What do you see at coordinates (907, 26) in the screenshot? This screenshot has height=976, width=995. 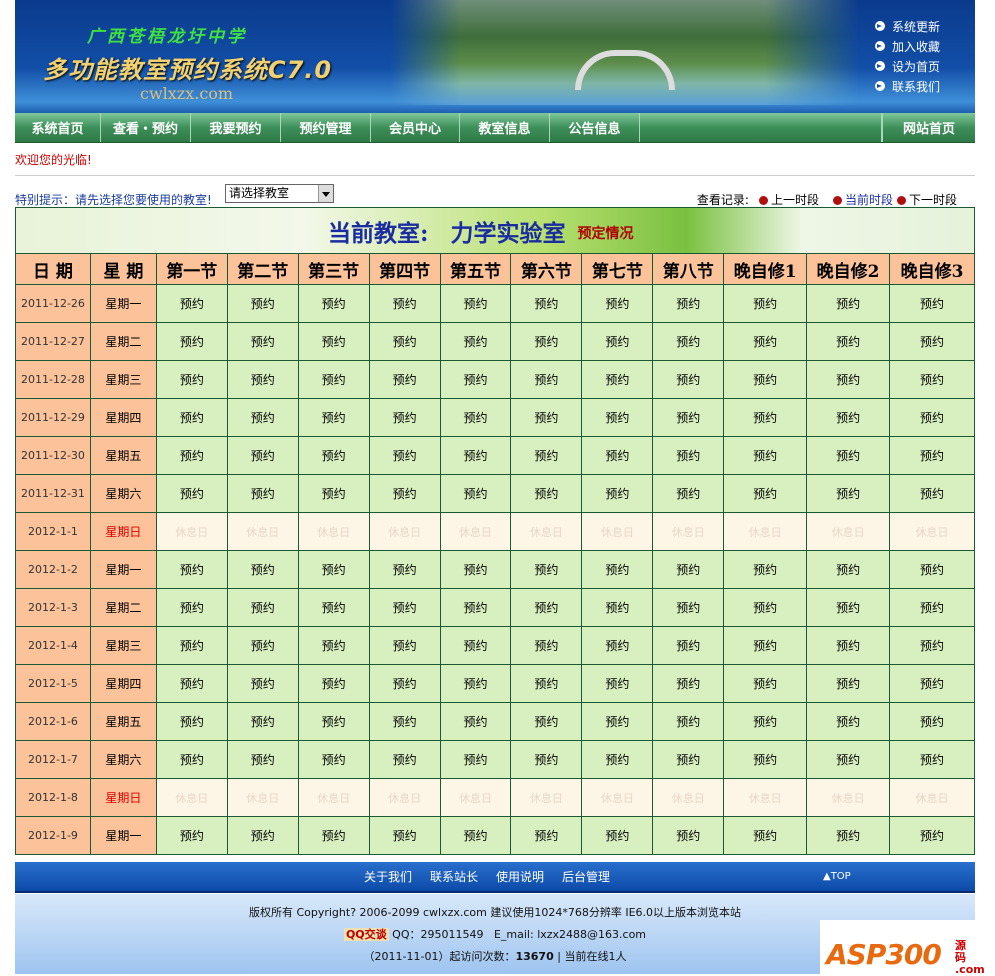 I see `link-system-update: 系统更新` at bounding box center [907, 26].